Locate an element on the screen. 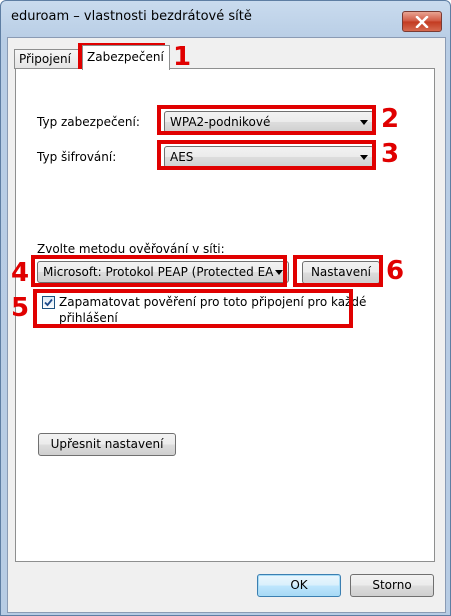  title-bar: eduroam – vlastnosti bezdrátové sítě is located at coordinates (225, 16).